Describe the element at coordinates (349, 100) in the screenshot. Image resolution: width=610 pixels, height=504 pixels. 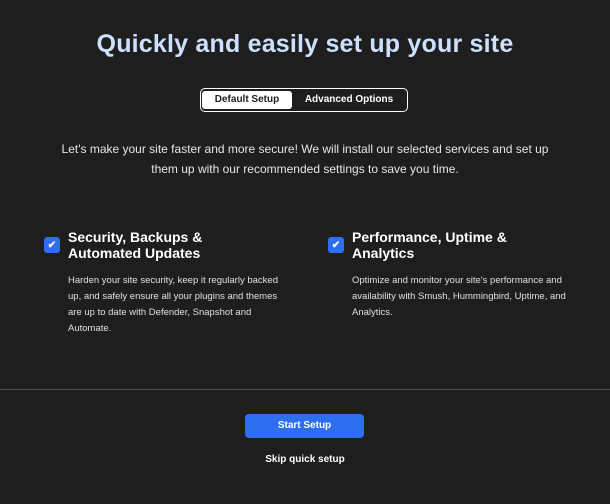
I see `tab-advanced-options: Advanced Options` at that location.